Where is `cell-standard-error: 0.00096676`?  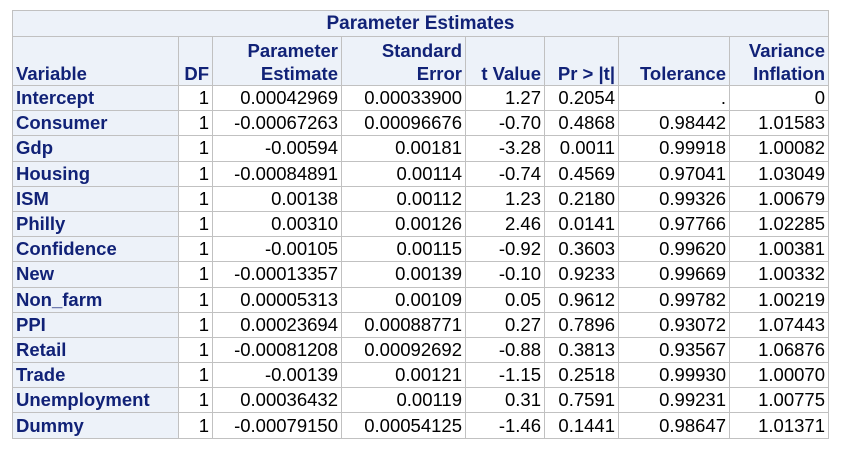 cell-standard-error: 0.00096676 is located at coordinates (403, 123).